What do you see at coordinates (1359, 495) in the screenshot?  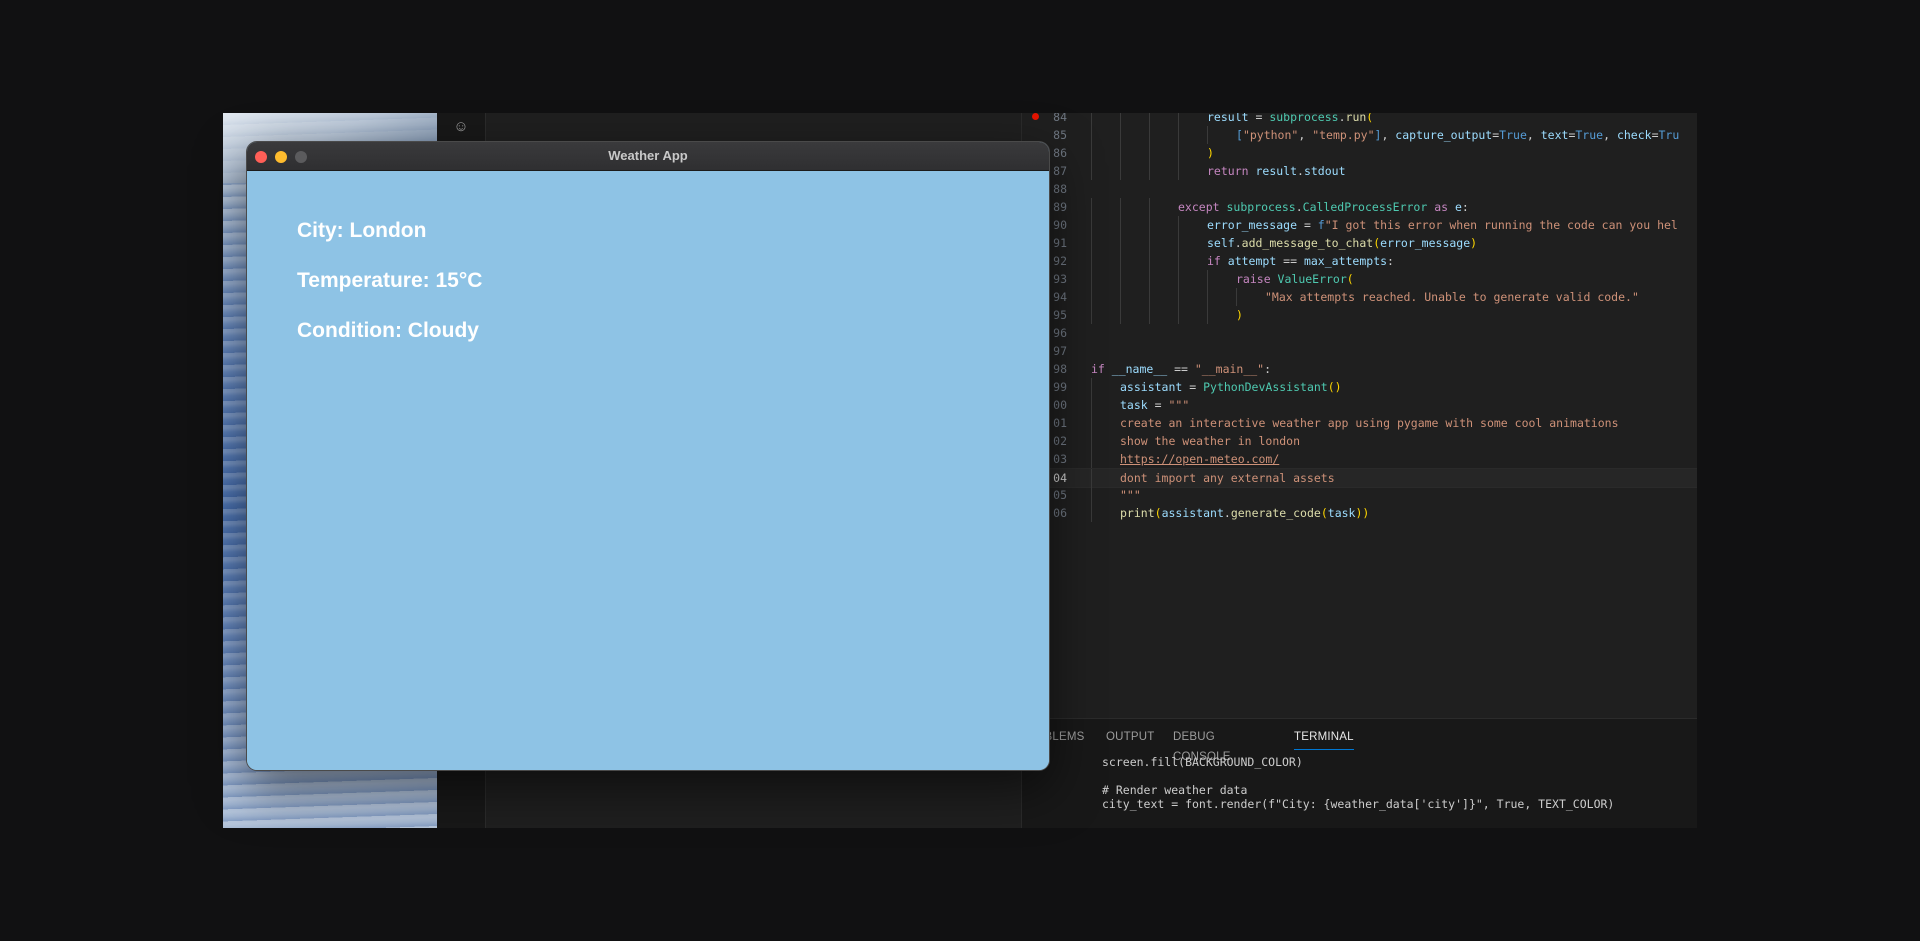 I see `code-line: 05 """` at bounding box center [1359, 495].